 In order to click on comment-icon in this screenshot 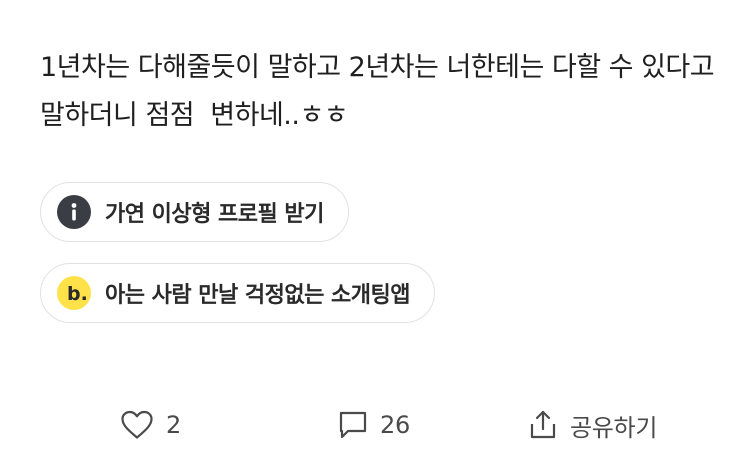, I will do `click(353, 425)`.